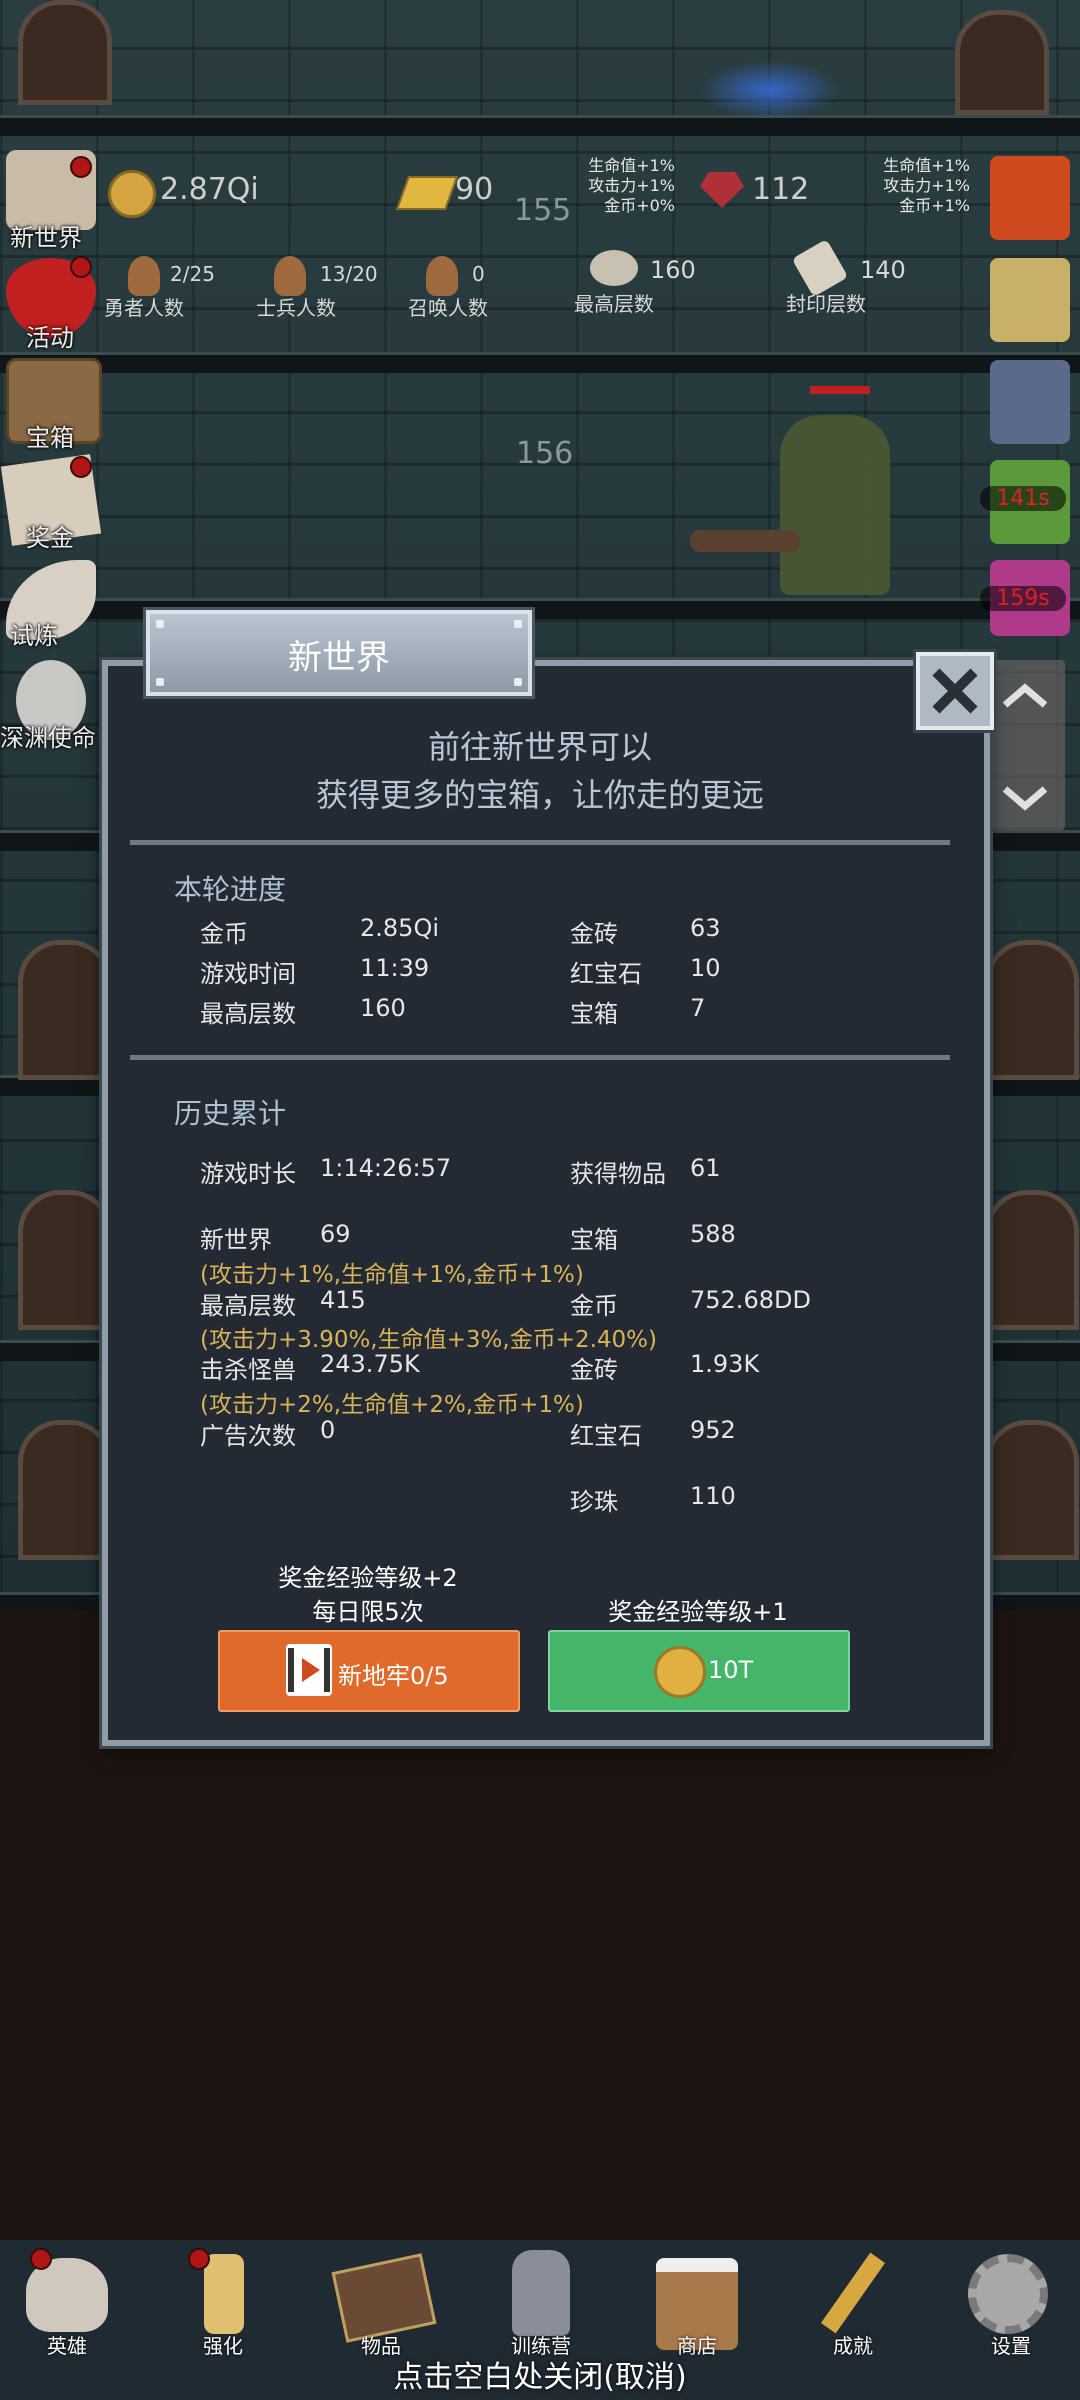 The height and width of the screenshot is (2400, 1080). I want to click on new-dungeon-button: 新地牢0/5, so click(369, 1671).